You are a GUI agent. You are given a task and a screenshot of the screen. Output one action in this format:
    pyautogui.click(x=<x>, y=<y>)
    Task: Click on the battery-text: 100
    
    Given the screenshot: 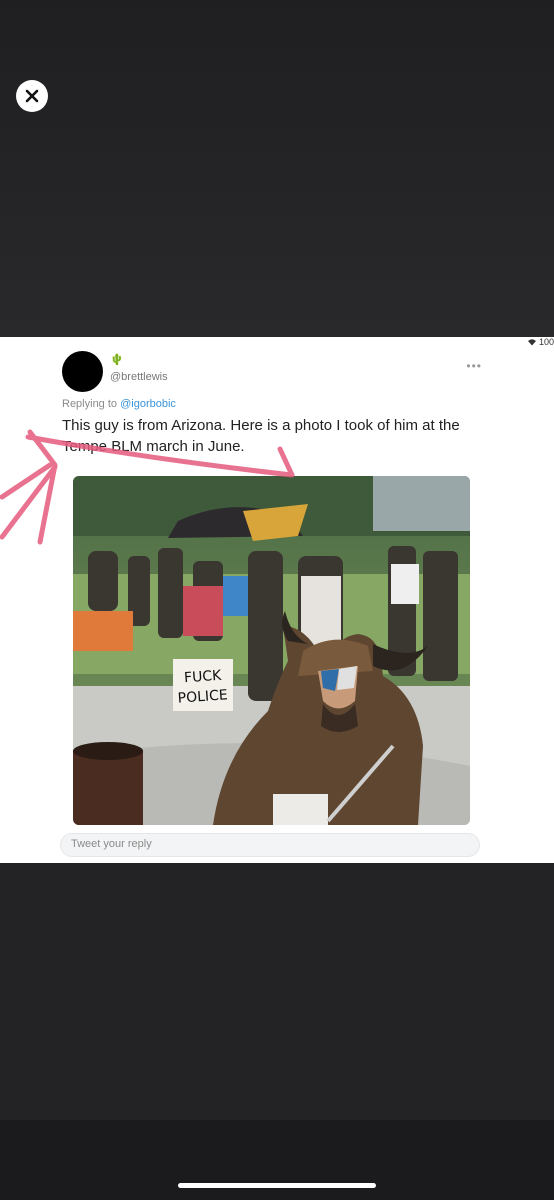 What is the action you would take?
    pyautogui.click(x=546, y=342)
    